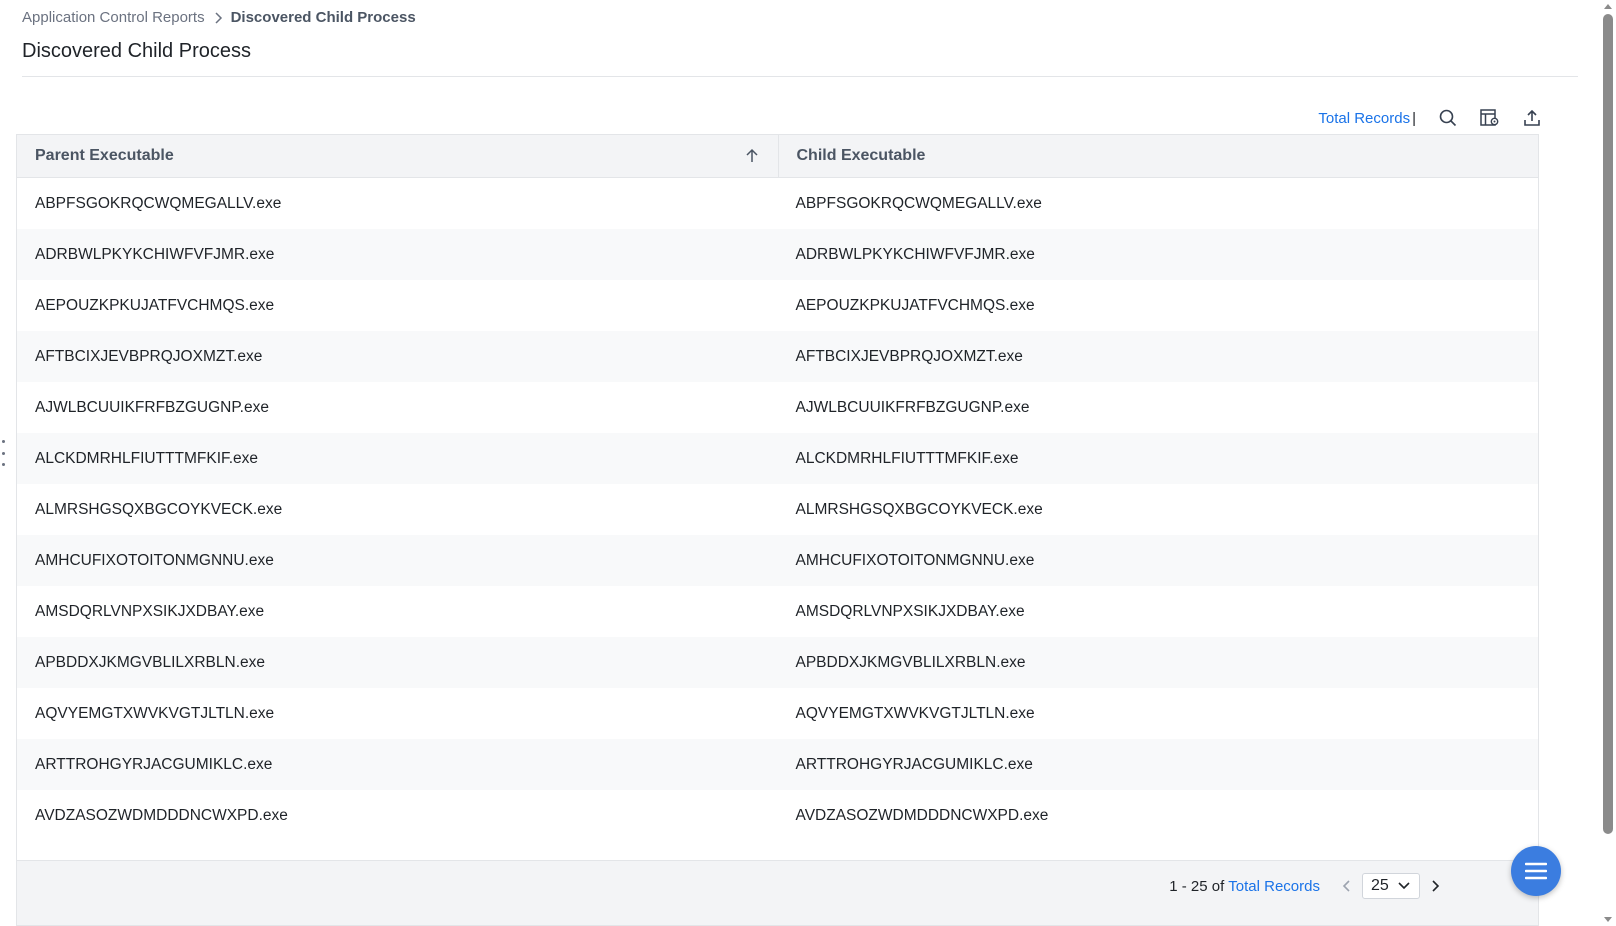 The width and height of the screenshot is (1616, 926). I want to click on table-header: Parent Executable Child Executable, so click(777, 156).